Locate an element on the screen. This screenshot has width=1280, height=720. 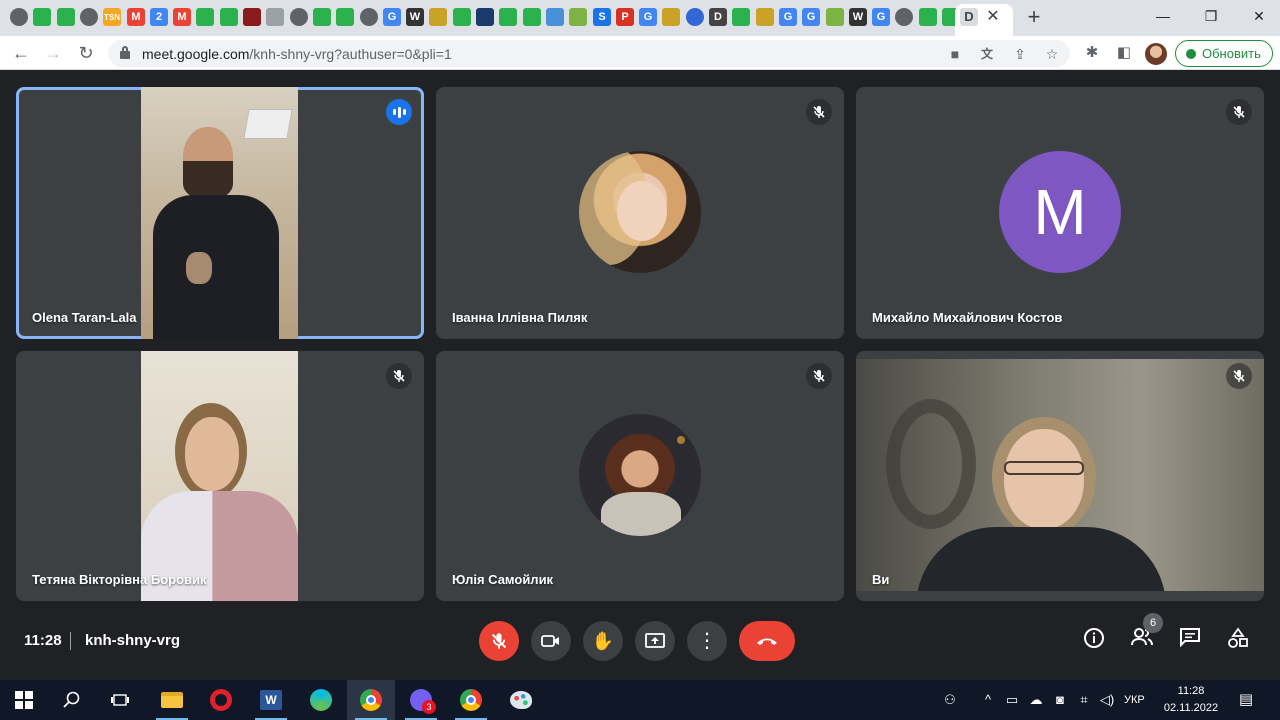
chat-icon is located at coordinates (1190, 638).